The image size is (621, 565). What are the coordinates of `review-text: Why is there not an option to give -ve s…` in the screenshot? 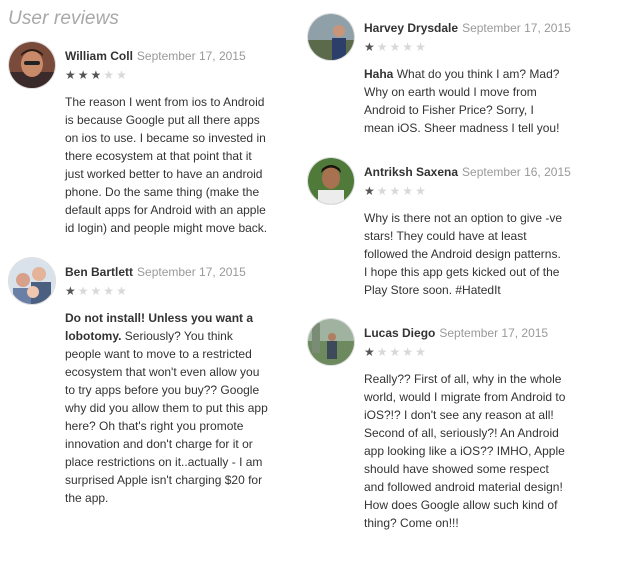 It's located at (463, 254).